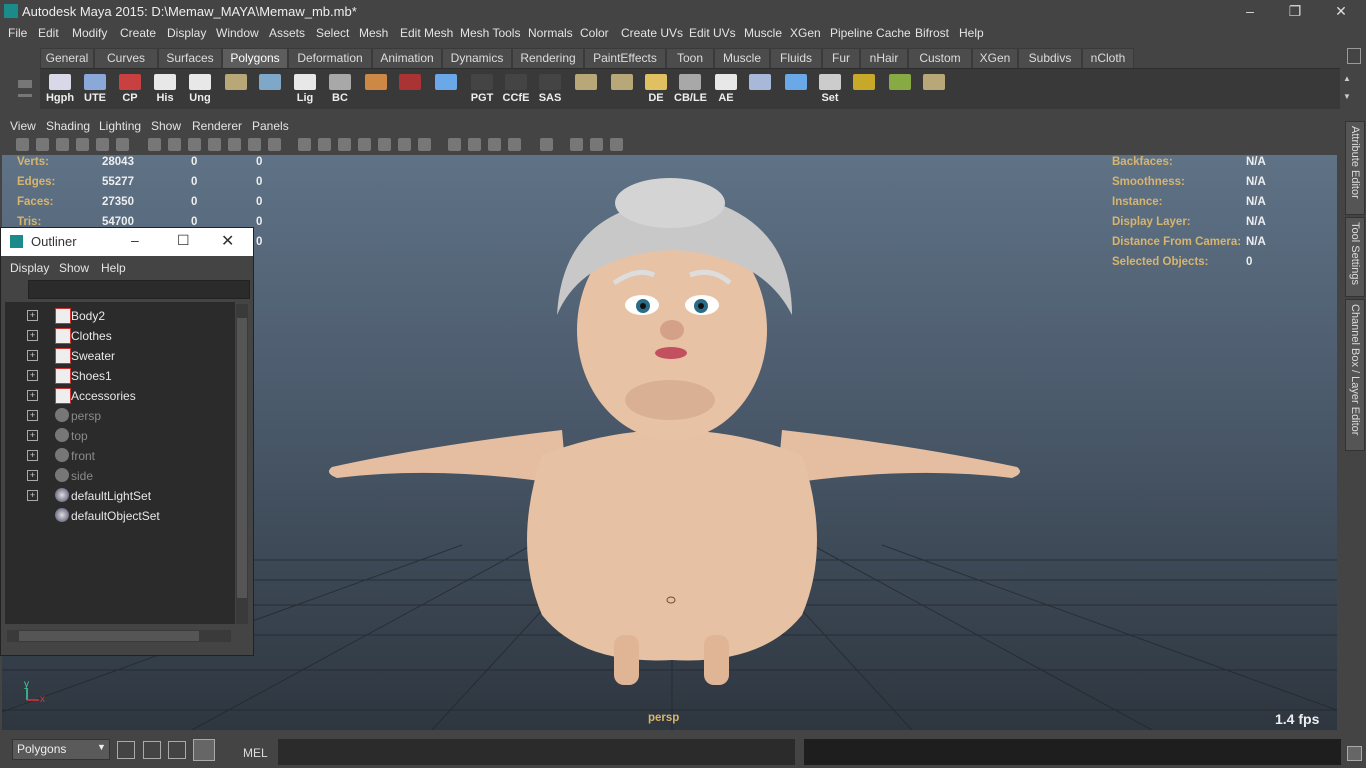 Image resolution: width=1366 pixels, height=768 pixels. I want to click on shelf-tab-nhair: nHair, so click(884, 58).